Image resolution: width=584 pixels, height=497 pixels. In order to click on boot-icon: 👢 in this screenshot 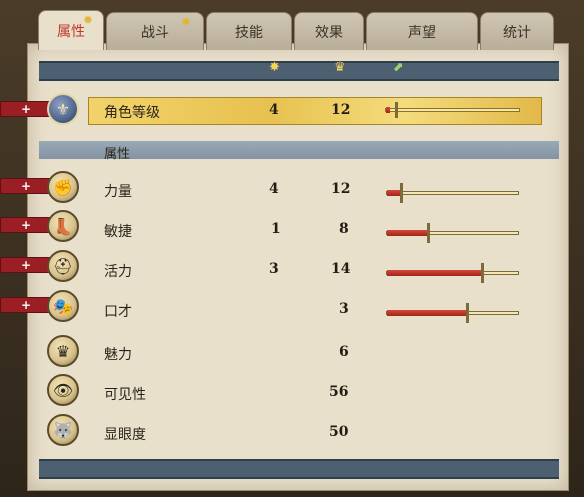, I will do `click(63, 226)`.